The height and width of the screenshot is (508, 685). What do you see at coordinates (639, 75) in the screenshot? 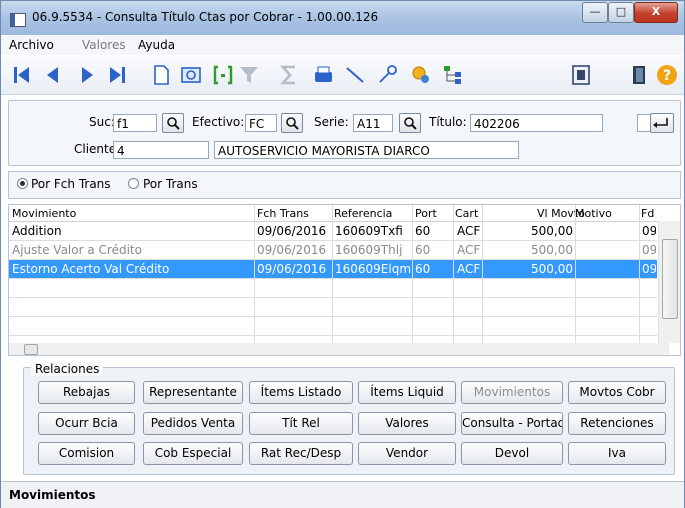
I see `exit-door-icon` at bounding box center [639, 75].